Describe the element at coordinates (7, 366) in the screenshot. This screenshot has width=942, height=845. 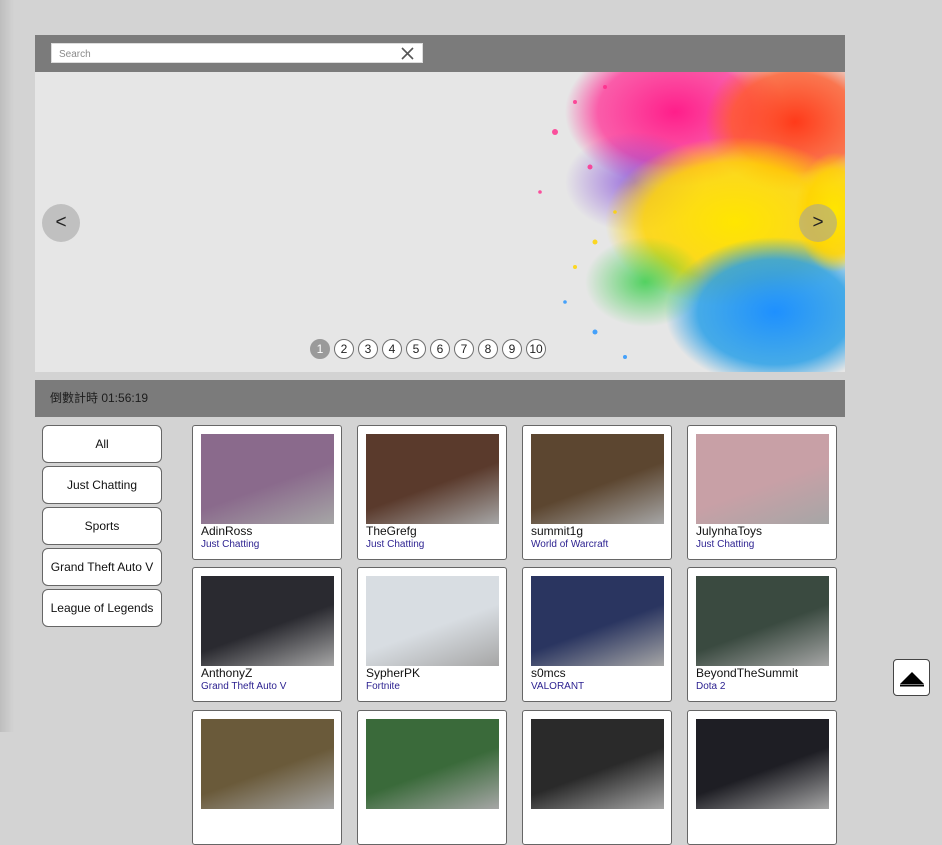
I see `page-edge-shadow` at that location.